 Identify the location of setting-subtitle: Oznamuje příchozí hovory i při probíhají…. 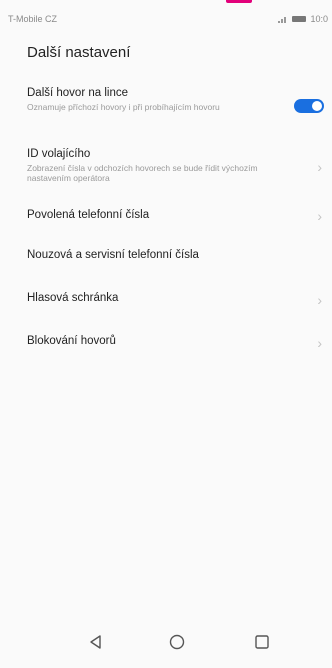
(123, 107).